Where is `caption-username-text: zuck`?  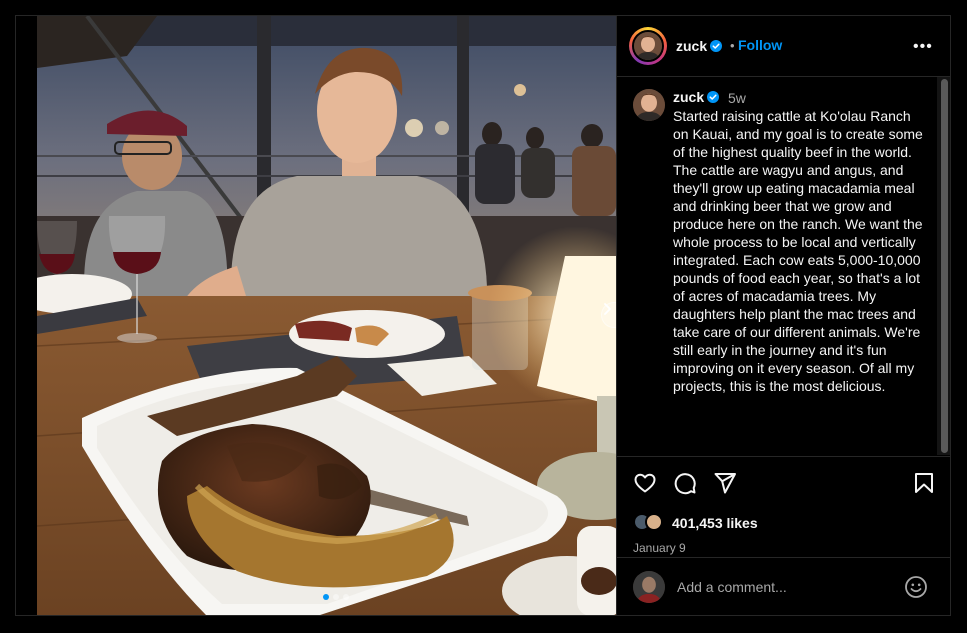
caption-username-text: zuck is located at coordinates (688, 97).